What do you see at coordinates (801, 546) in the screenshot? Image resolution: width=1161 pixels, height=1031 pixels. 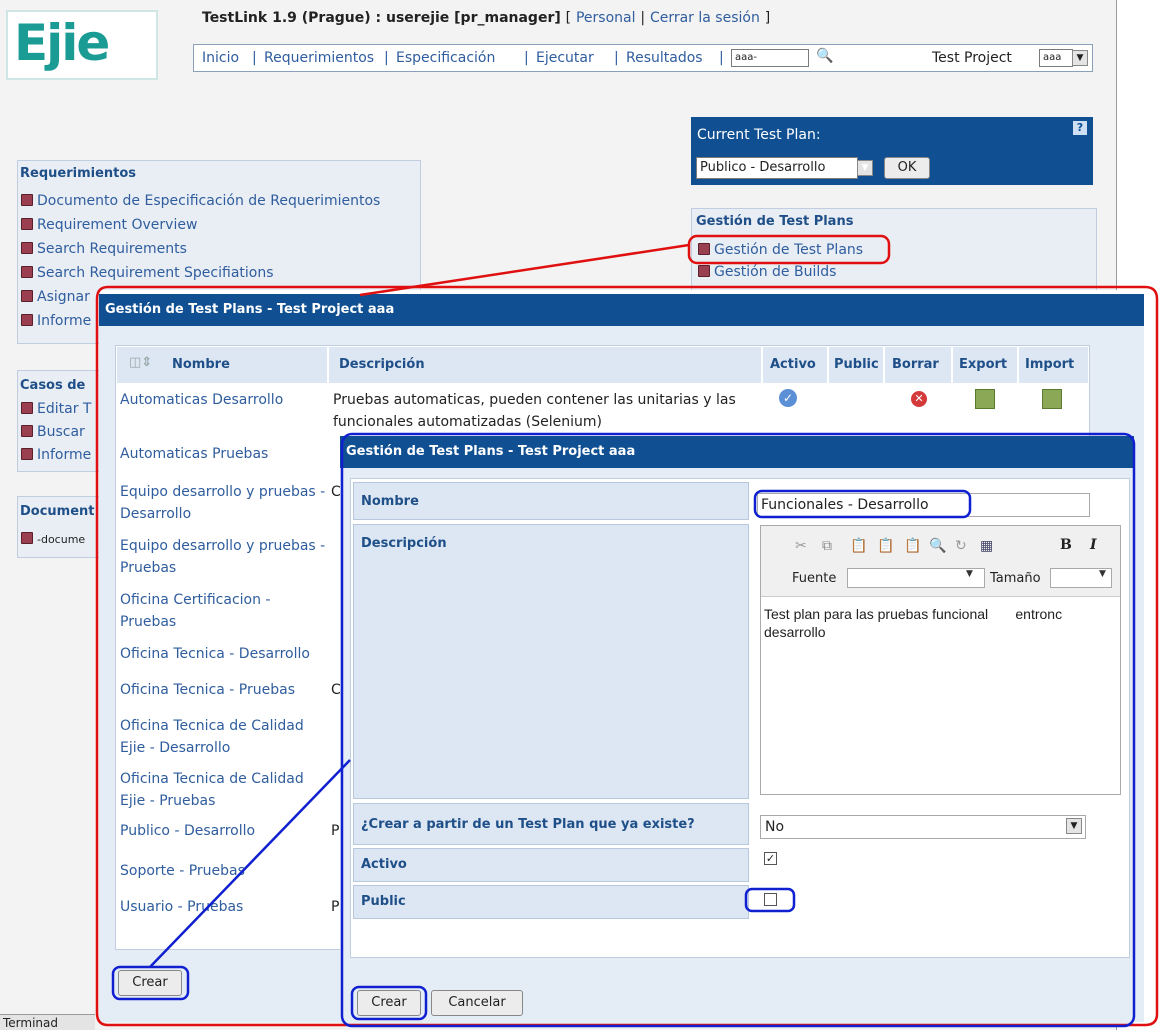 I see `cut-icon: ✂` at bounding box center [801, 546].